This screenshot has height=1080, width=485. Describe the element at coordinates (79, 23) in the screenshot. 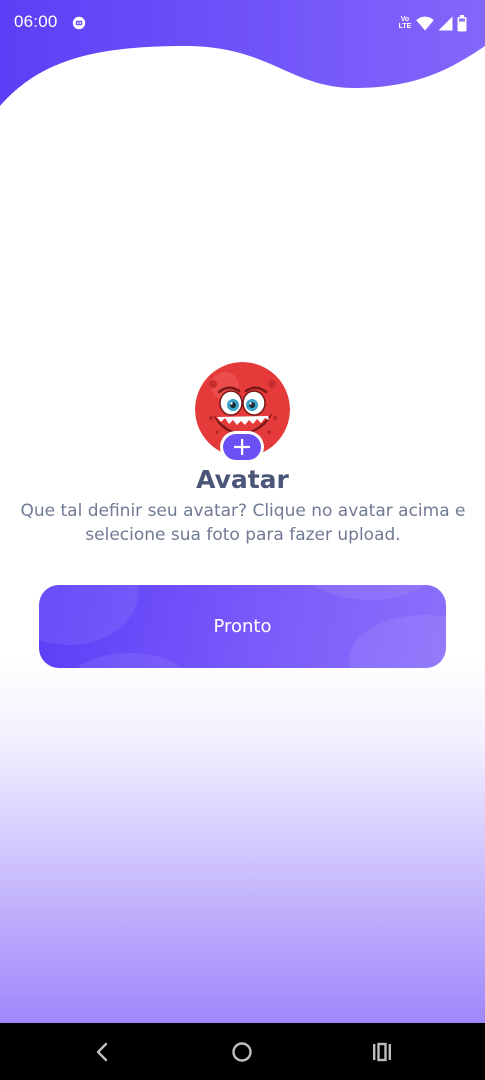

I see `notification-icon` at that location.